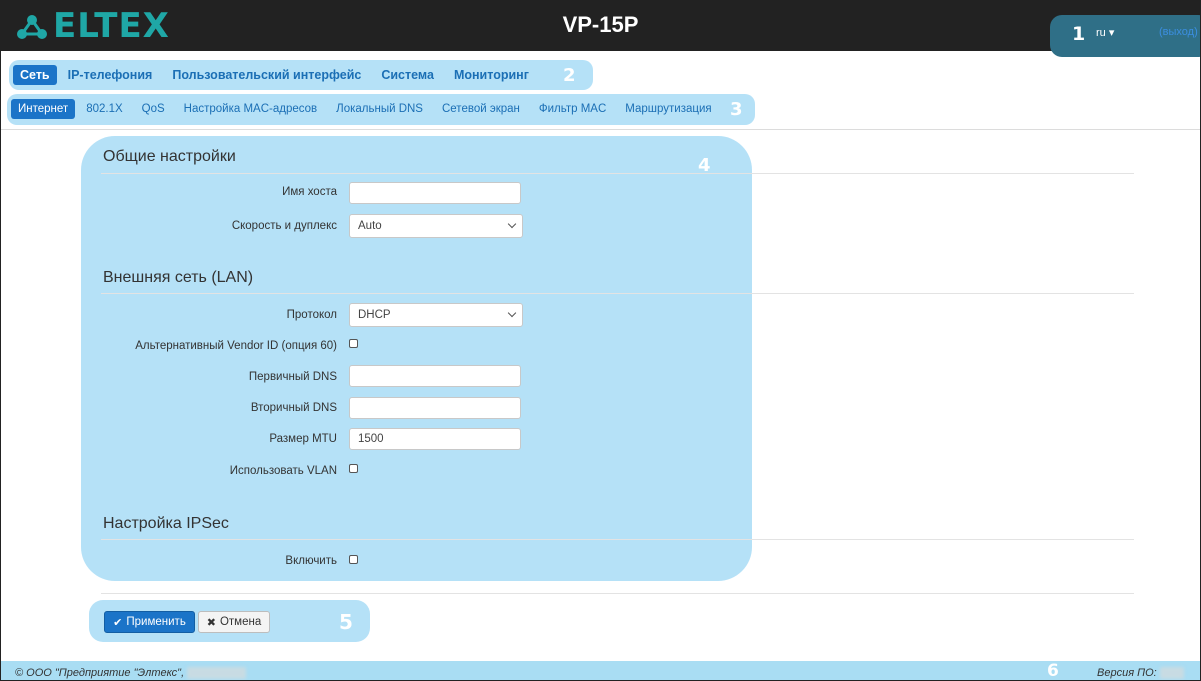 Image resolution: width=1201 pixels, height=681 pixels. I want to click on annotation-1: 1, so click(1079, 34).